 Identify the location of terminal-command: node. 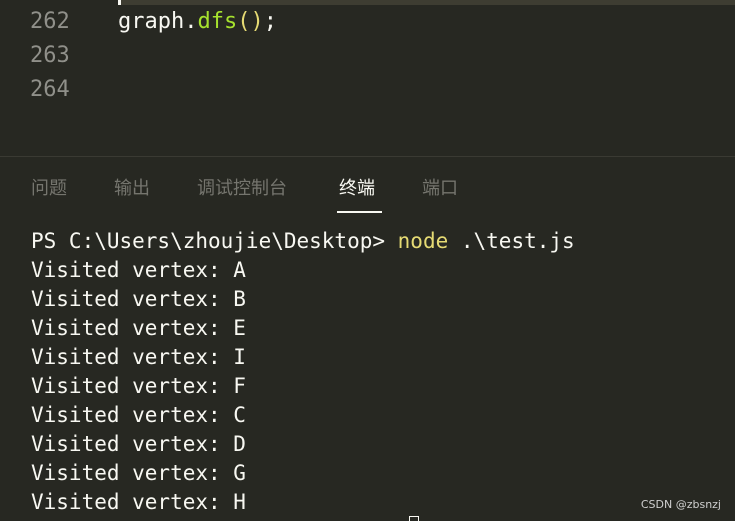
(423, 241).